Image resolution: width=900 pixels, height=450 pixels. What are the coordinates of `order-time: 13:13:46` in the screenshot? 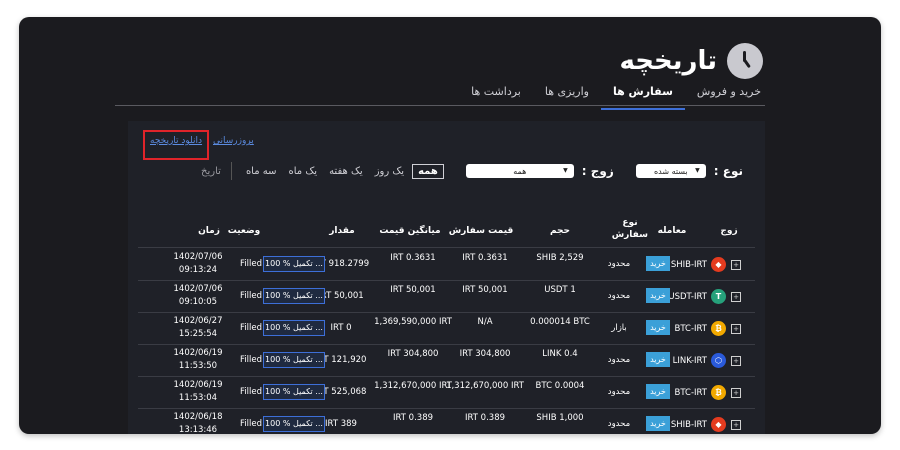 It's located at (198, 429).